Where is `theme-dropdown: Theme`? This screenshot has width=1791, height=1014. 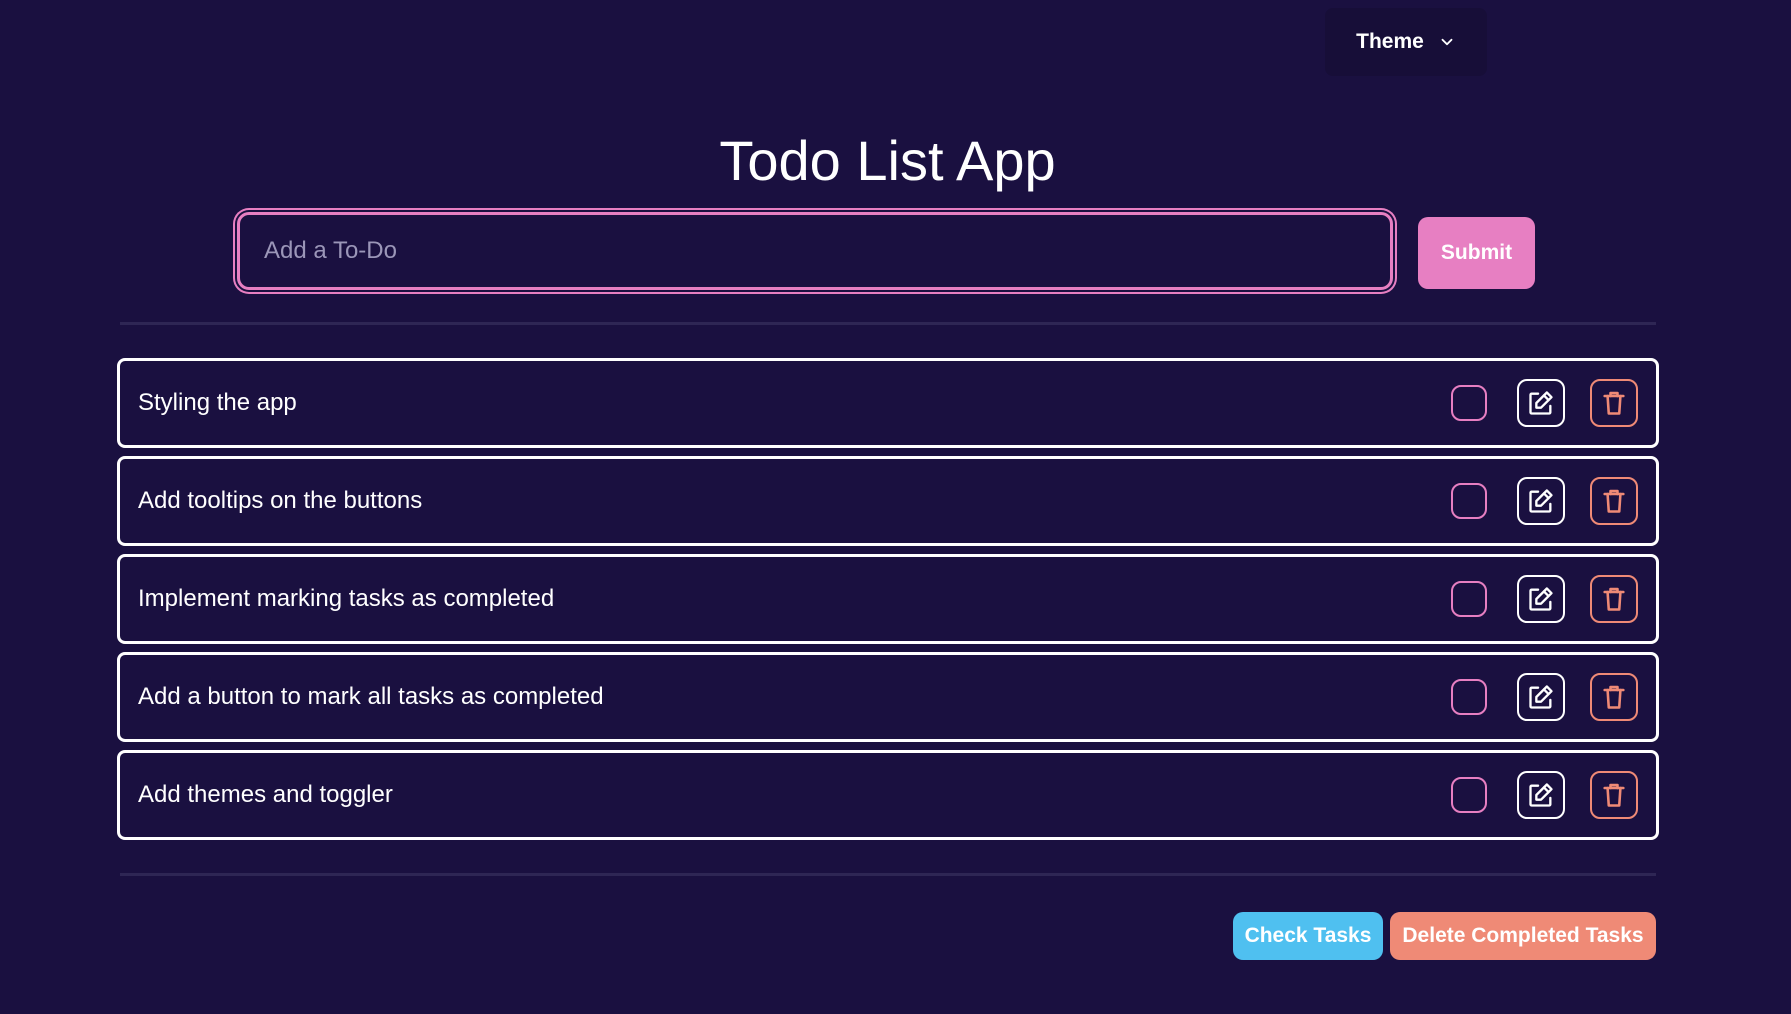 theme-dropdown: Theme is located at coordinates (1406, 42).